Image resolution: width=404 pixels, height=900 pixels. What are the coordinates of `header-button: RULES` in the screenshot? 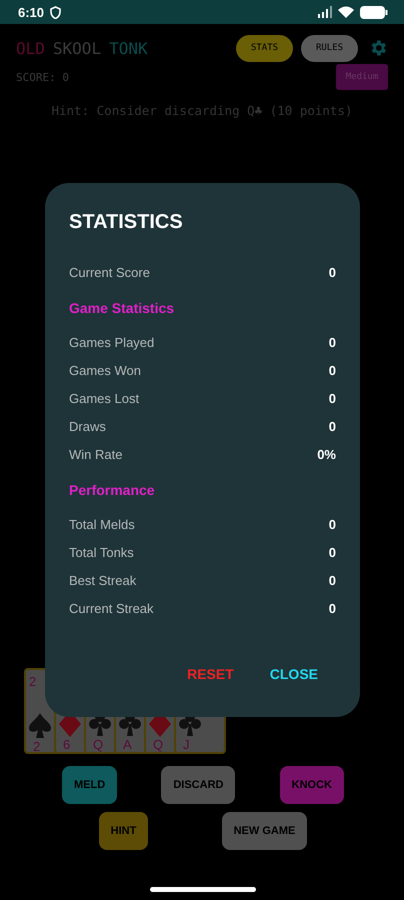 It's located at (329, 48).